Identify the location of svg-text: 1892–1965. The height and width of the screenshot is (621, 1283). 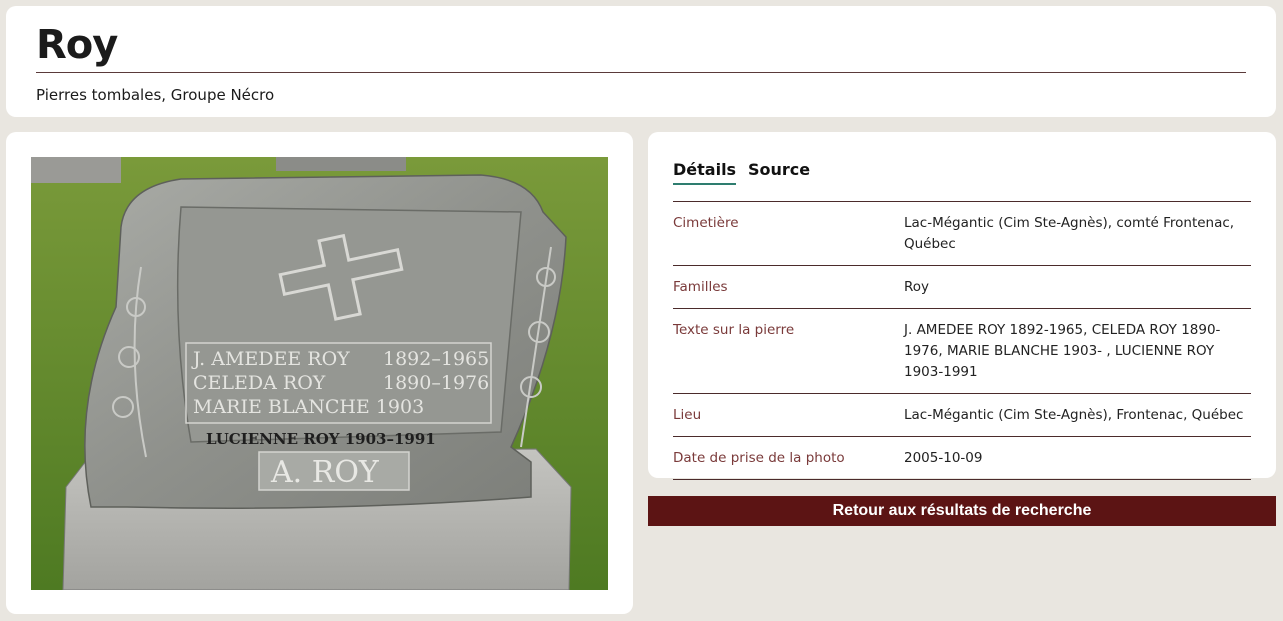
(436, 359).